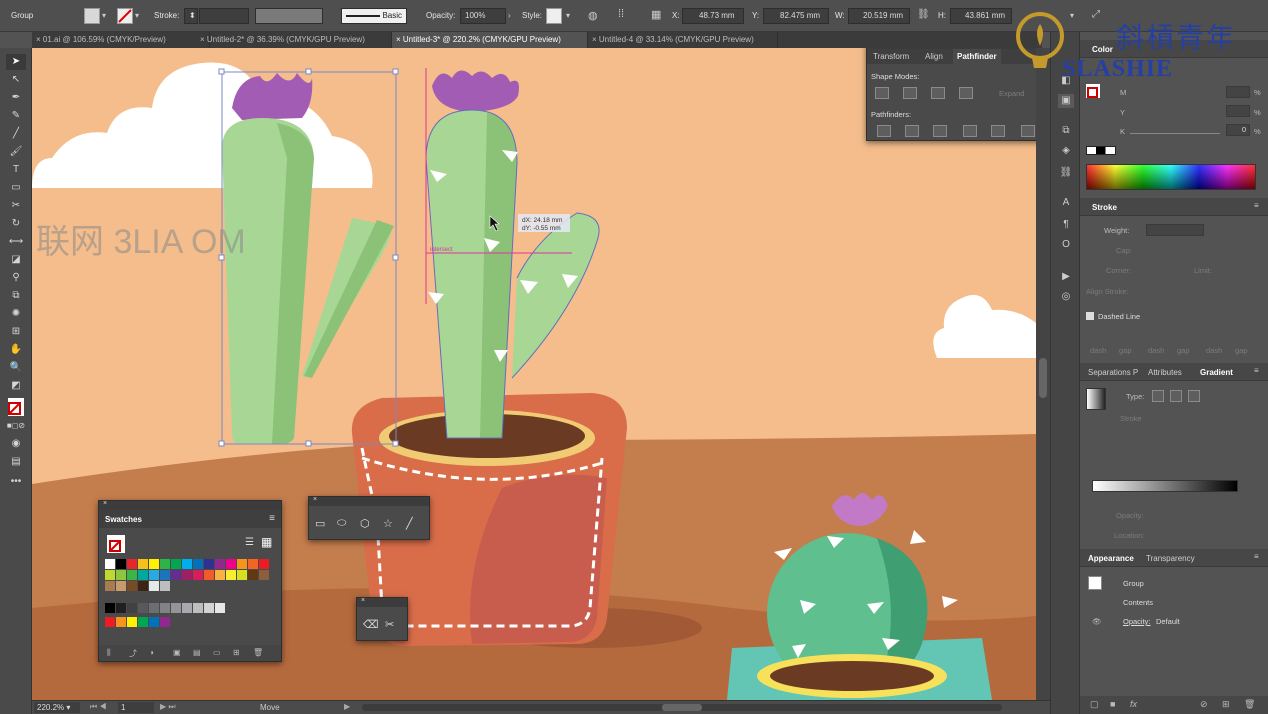 This screenshot has width=1268, height=714. I want to click on tab-transform: Transform, so click(891, 56).